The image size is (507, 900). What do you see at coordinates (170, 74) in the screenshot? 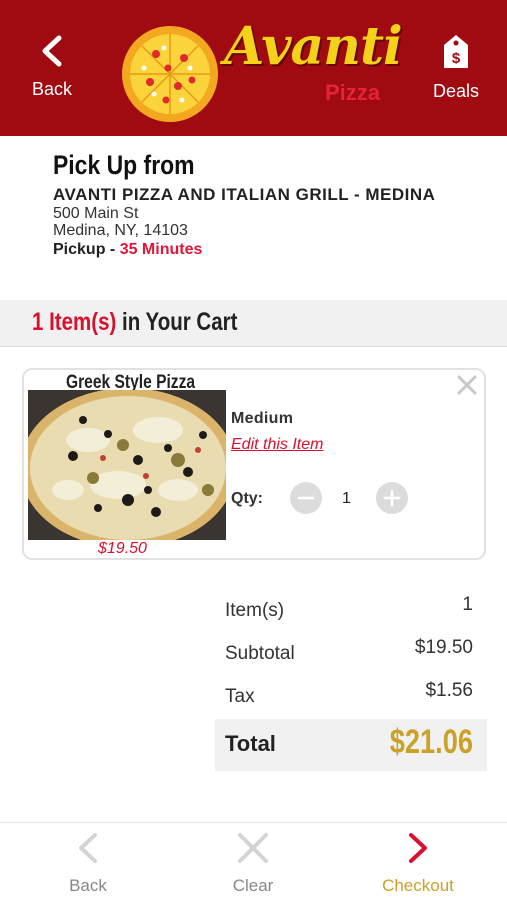
I see `pizza-logo-icon` at bounding box center [170, 74].